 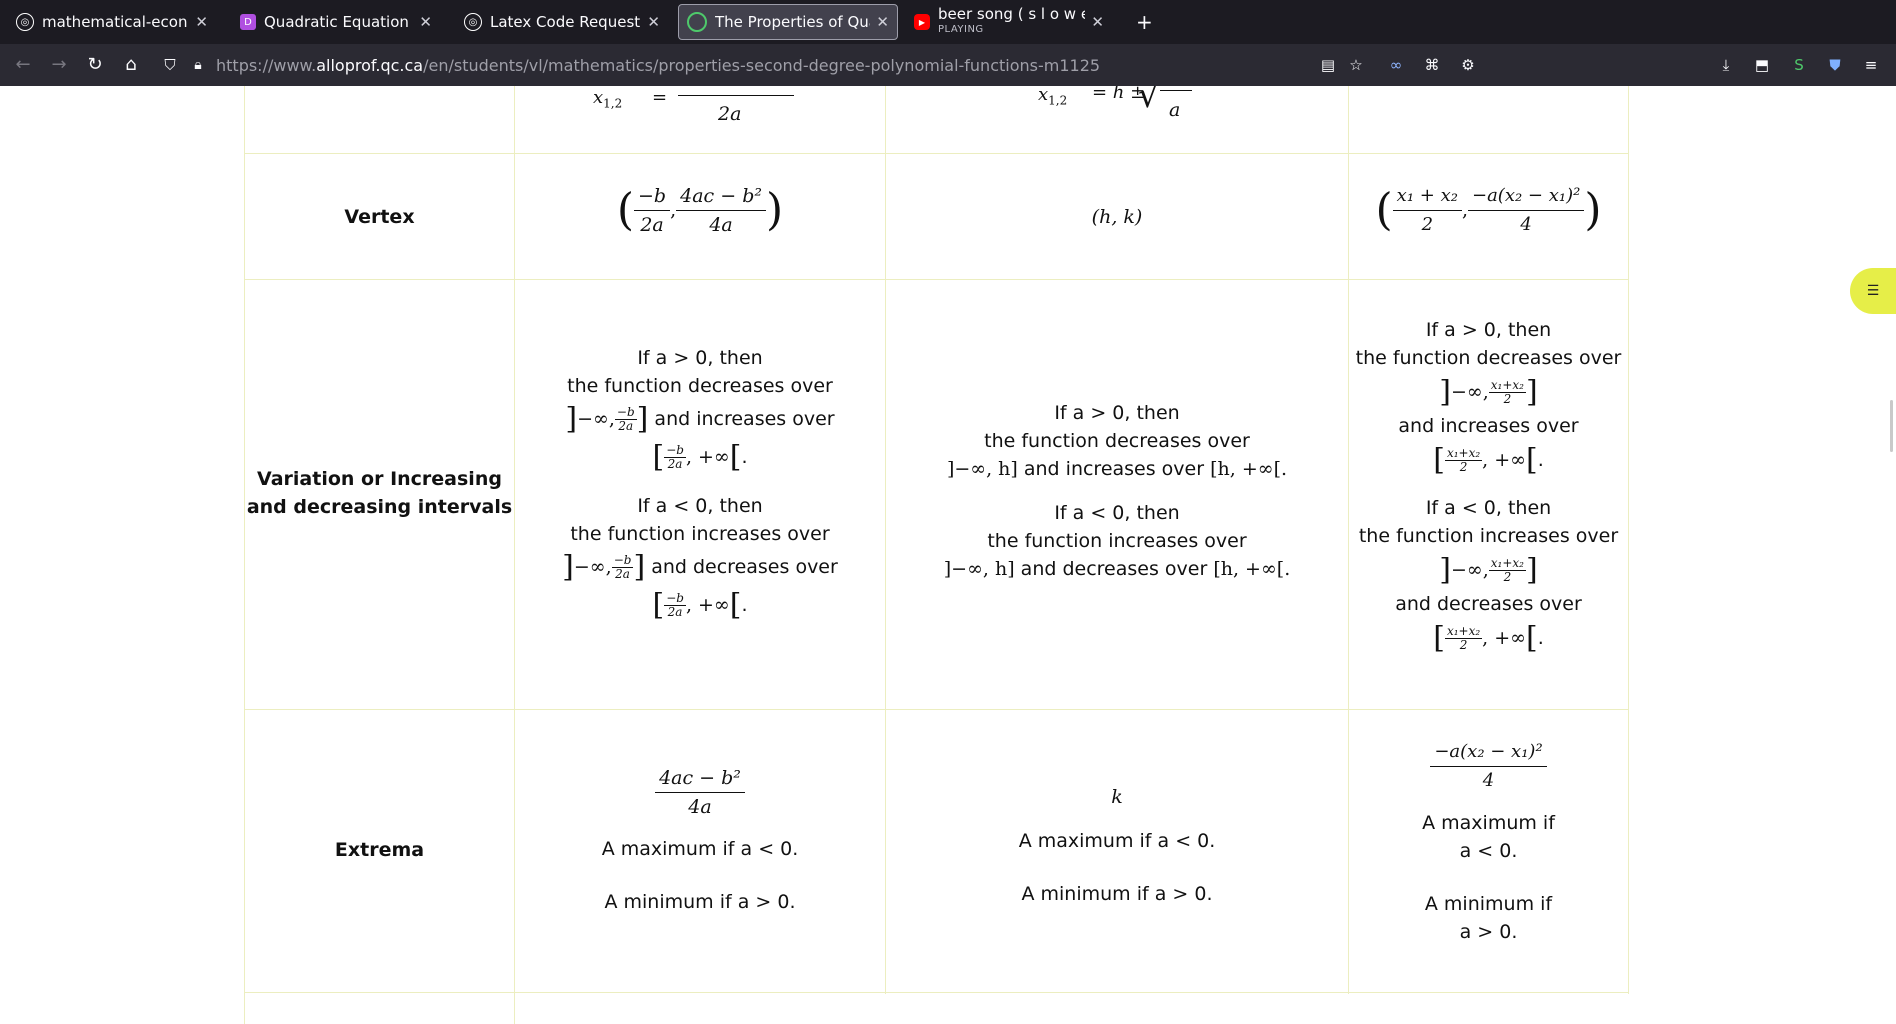 What do you see at coordinates (23, 65) in the screenshot?
I see `back-icon: ←` at bounding box center [23, 65].